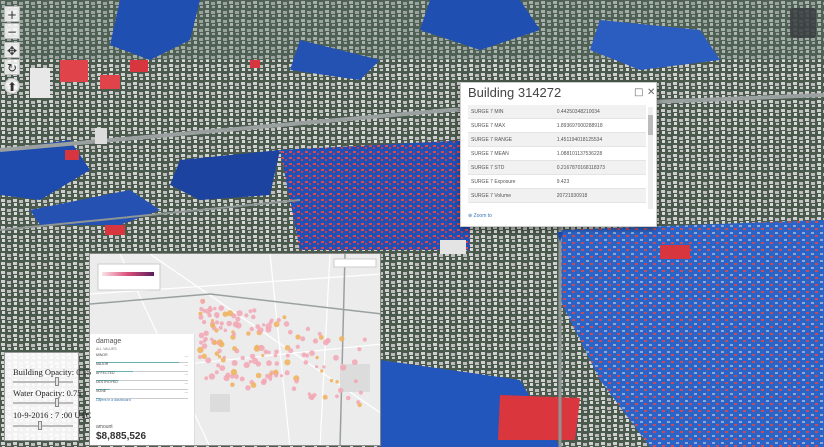 The image size is (824, 447). I want to click on building-opacity-slider, so click(43, 381).